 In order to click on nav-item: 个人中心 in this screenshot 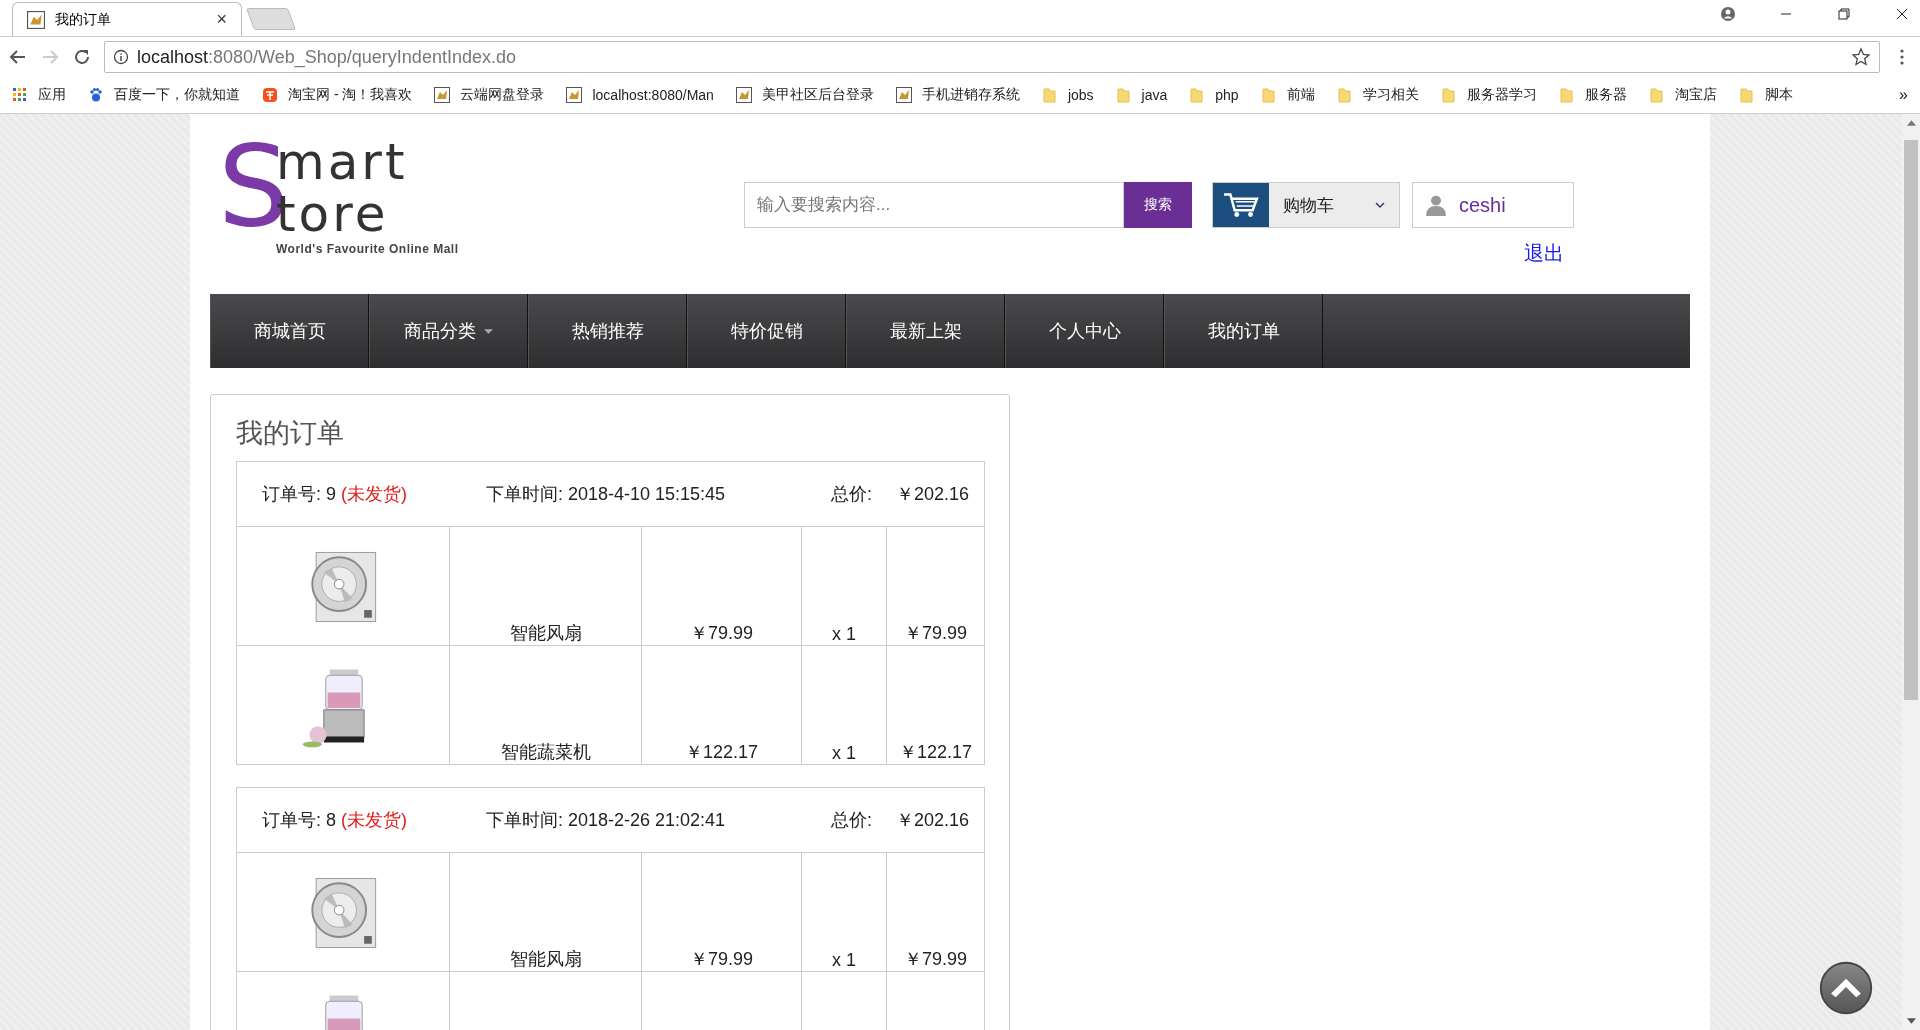, I will do `click(1084, 331)`.